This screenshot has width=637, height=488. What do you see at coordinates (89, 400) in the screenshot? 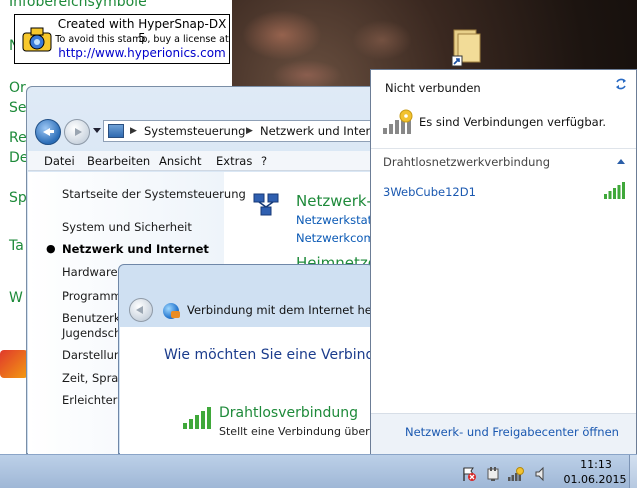
I see `sidebar-item-ease-of-access: Erleichter` at bounding box center [89, 400].